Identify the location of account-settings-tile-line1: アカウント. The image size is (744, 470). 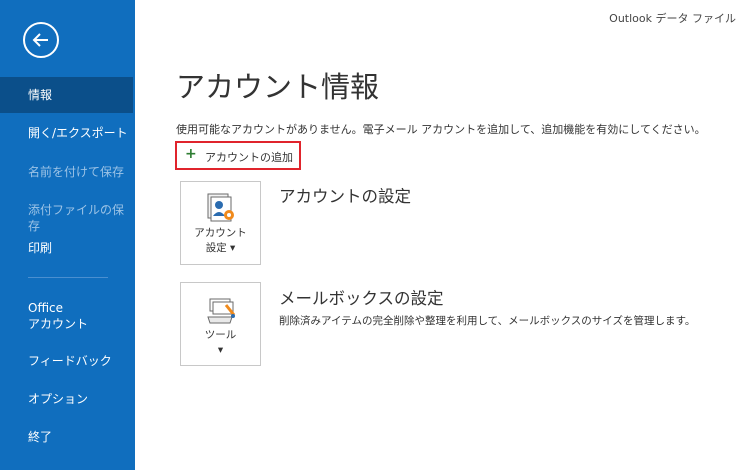
(220, 233).